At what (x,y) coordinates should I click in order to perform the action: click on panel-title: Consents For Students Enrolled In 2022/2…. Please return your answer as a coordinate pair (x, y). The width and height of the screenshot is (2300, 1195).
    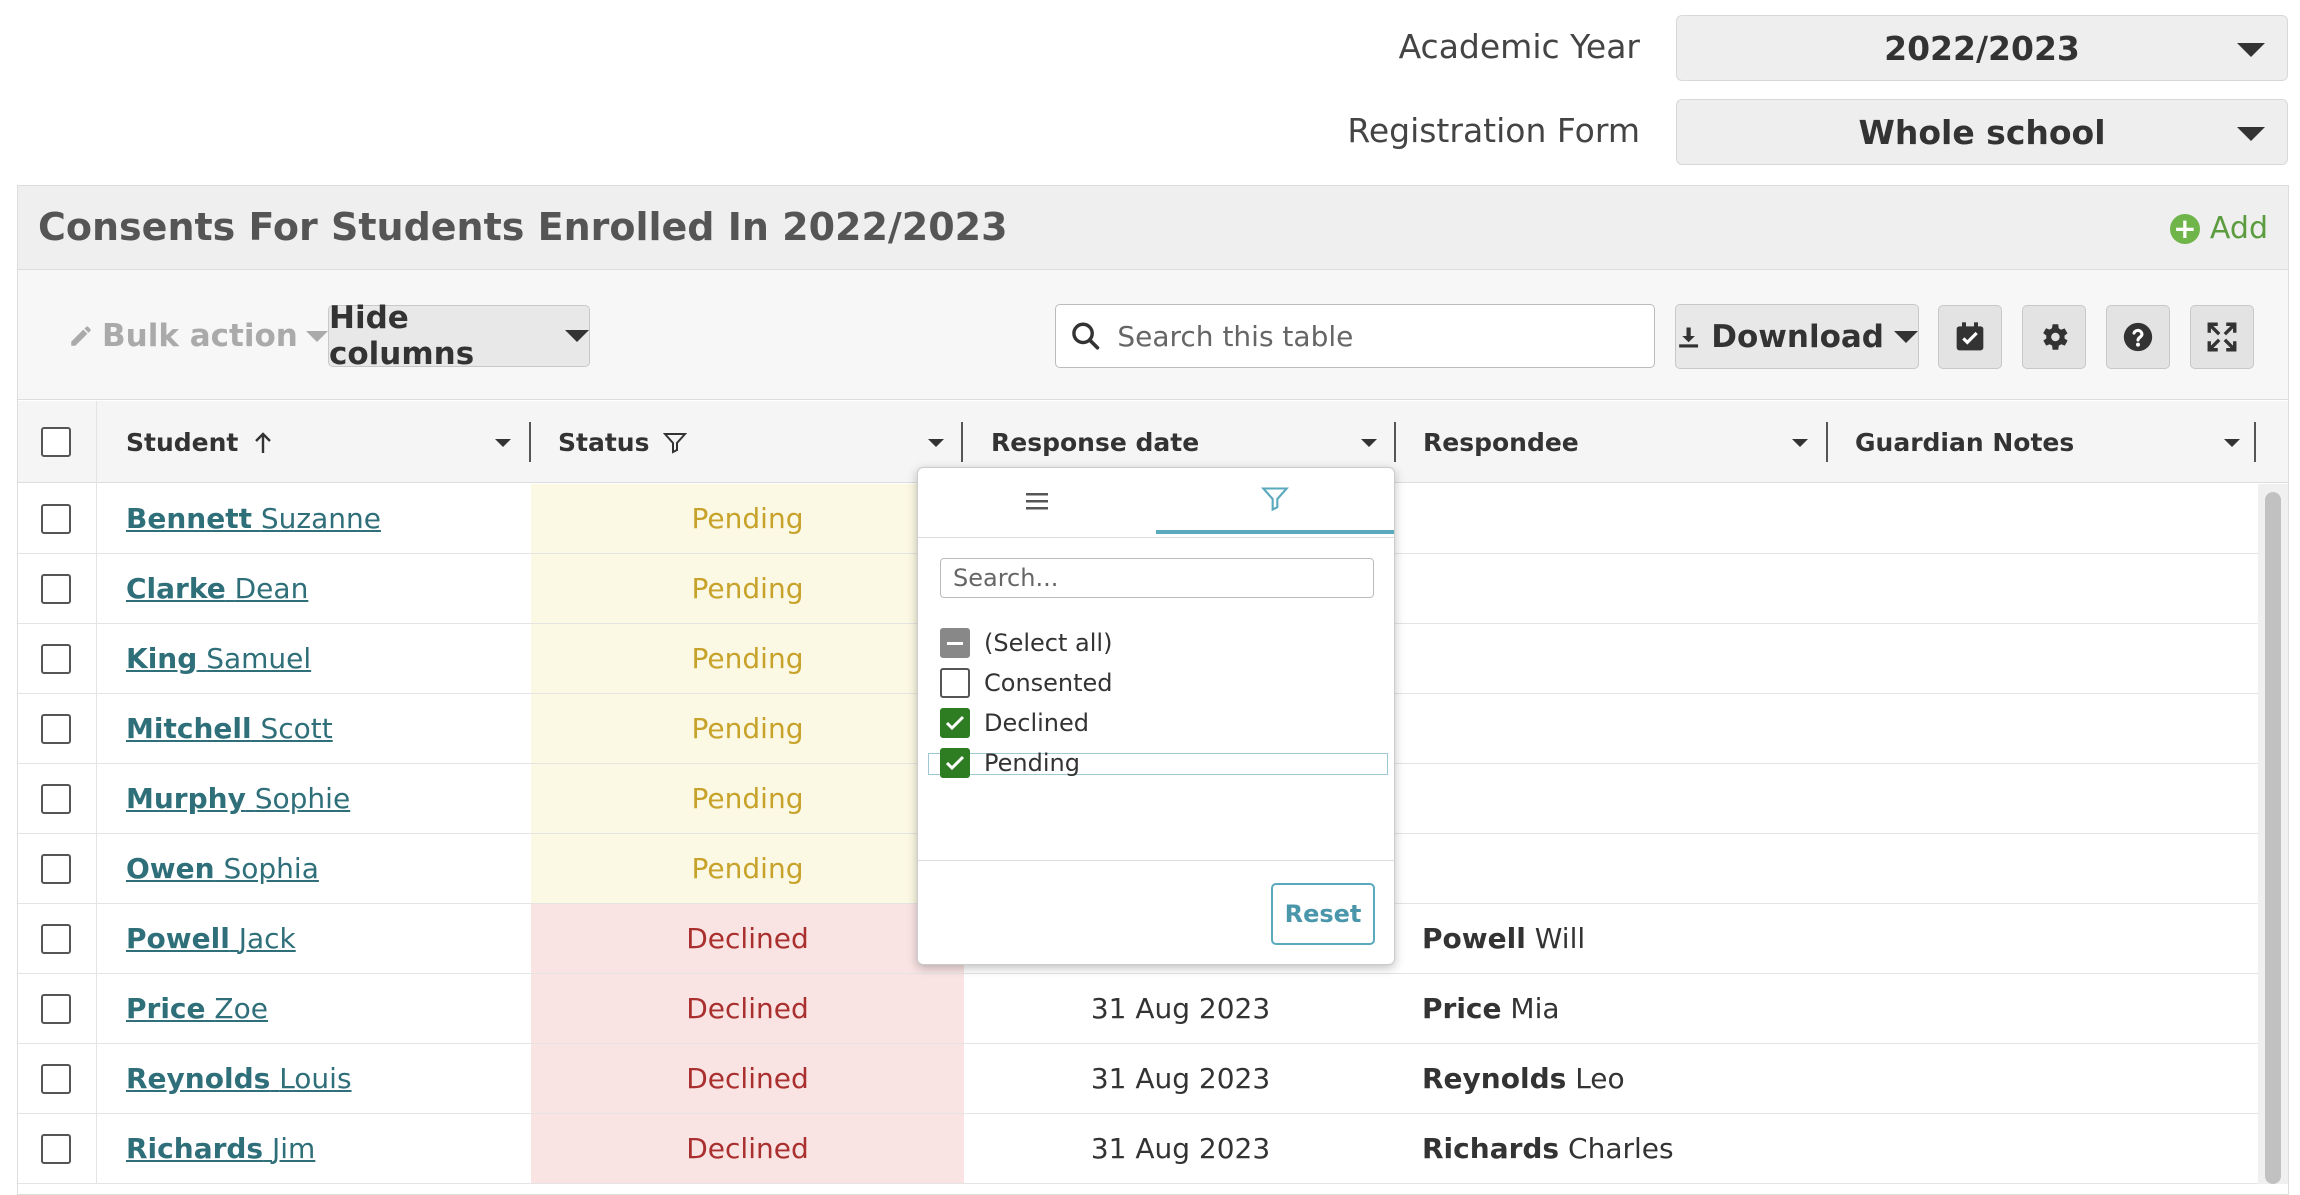
    Looking at the image, I should click on (523, 227).